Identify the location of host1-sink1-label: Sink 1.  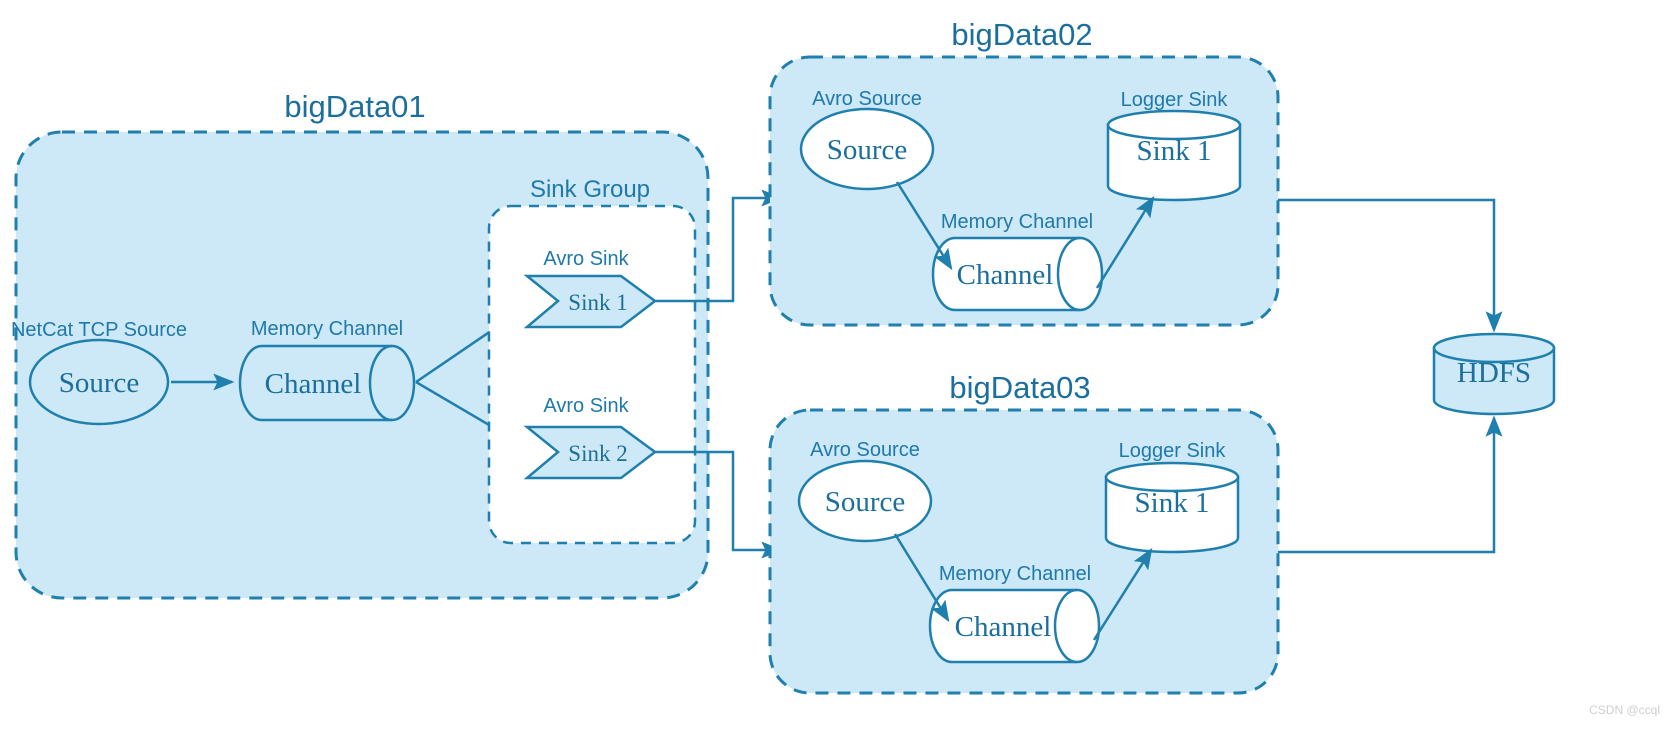
(597, 302).